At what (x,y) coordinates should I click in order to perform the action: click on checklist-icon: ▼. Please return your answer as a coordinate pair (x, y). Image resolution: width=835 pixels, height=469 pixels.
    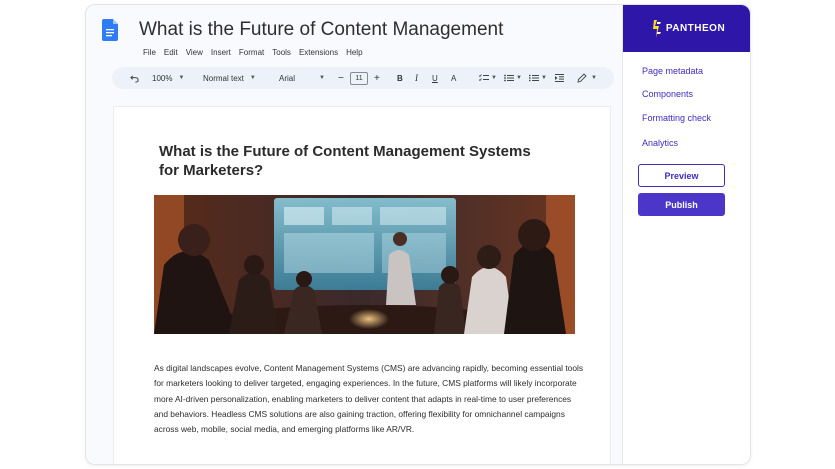
    Looking at the image, I should click on (488, 78).